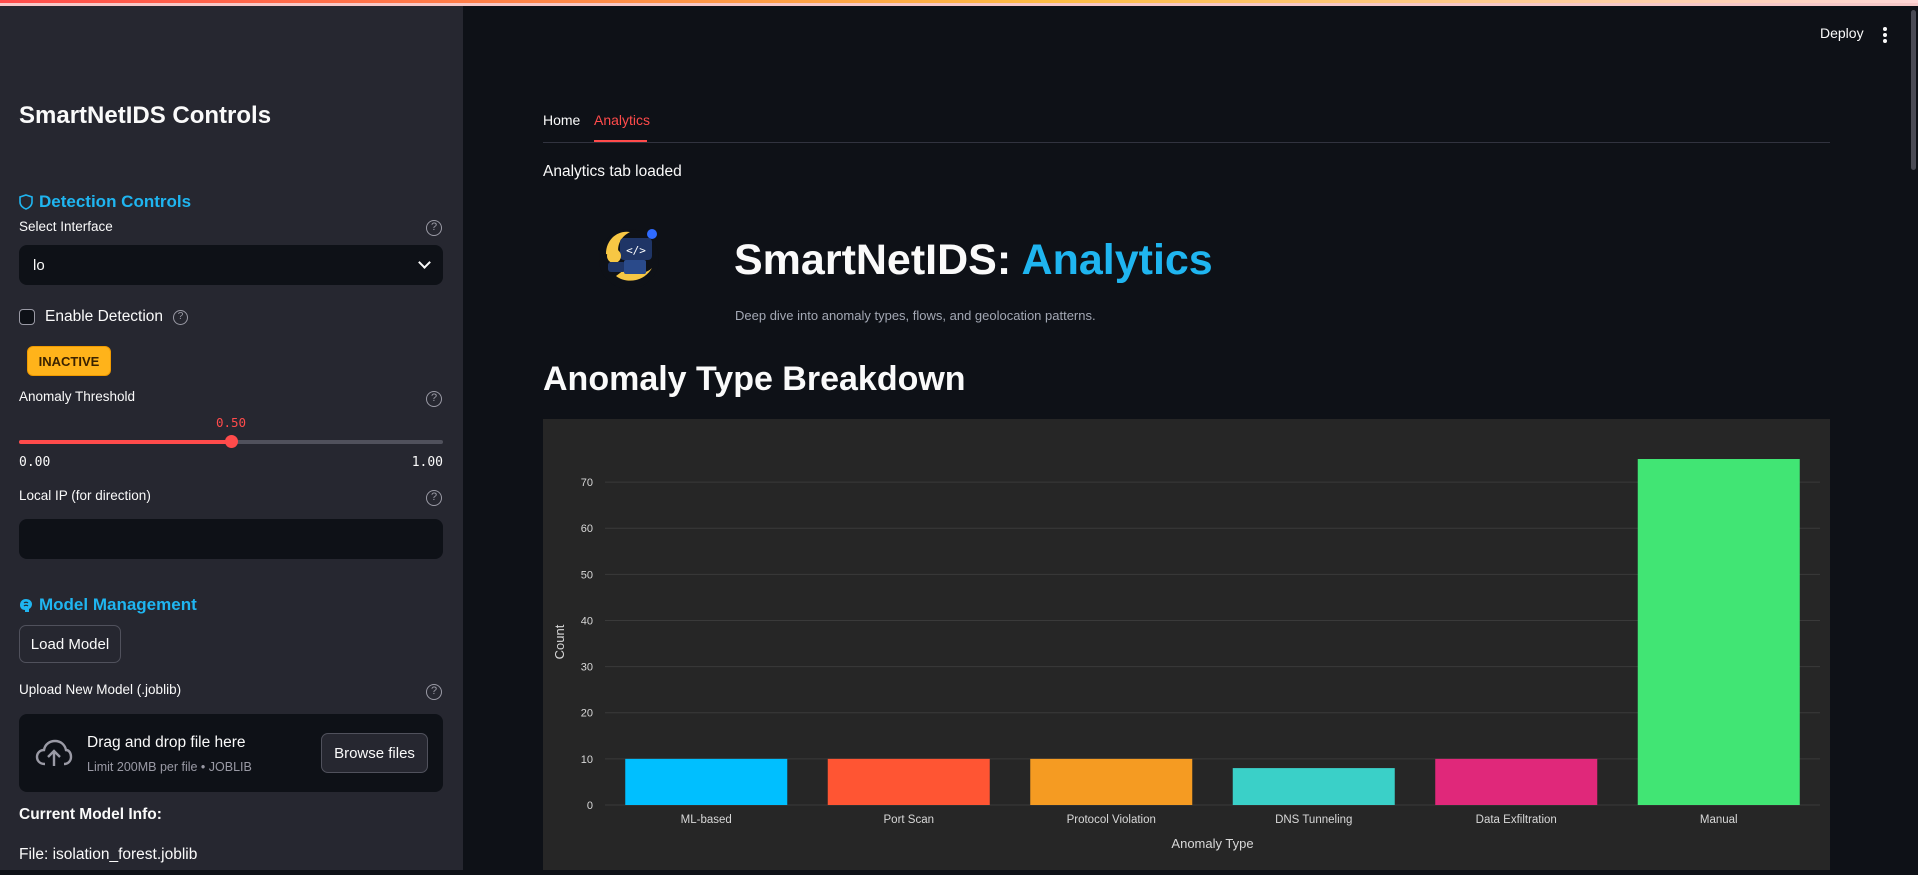 Image resolution: width=1918 pixels, height=875 pixels. Describe the element at coordinates (1516, 820) in the screenshot. I see `x-tick-label: Data Exfiltration` at that location.